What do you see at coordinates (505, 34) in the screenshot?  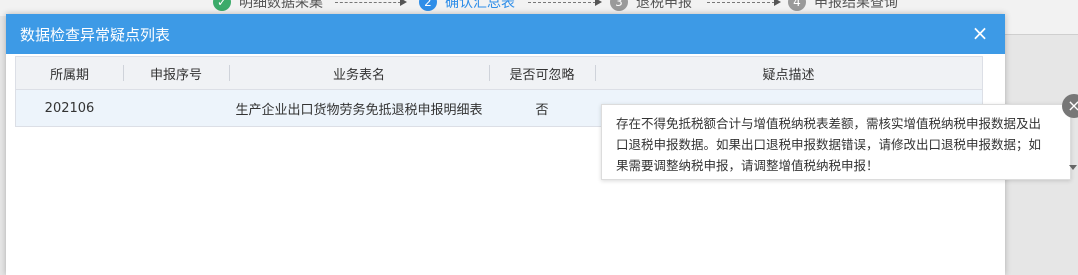 I see `dialog-header: 数据检查异常疑点列表 ×` at bounding box center [505, 34].